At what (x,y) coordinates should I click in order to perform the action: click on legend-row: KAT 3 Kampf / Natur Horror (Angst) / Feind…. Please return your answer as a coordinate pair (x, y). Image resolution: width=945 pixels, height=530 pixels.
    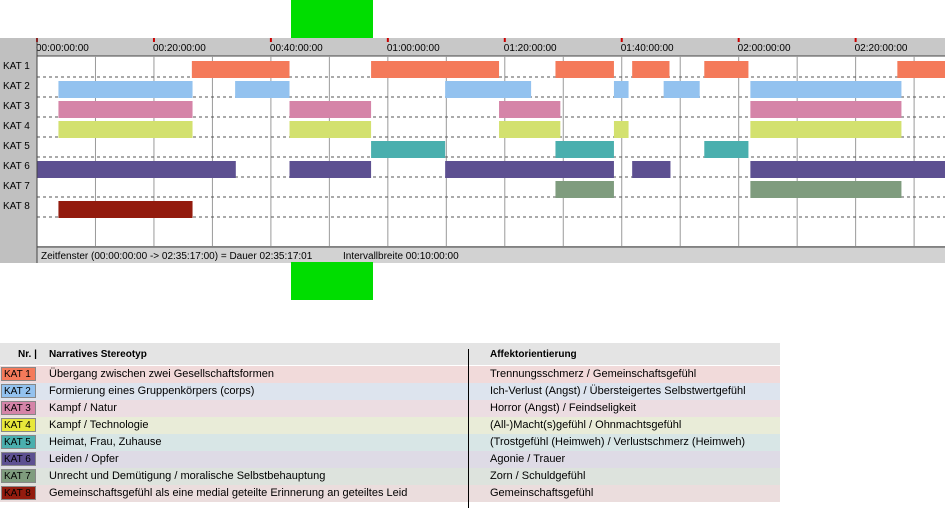
    Looking at the image, I should click on (390, 408).